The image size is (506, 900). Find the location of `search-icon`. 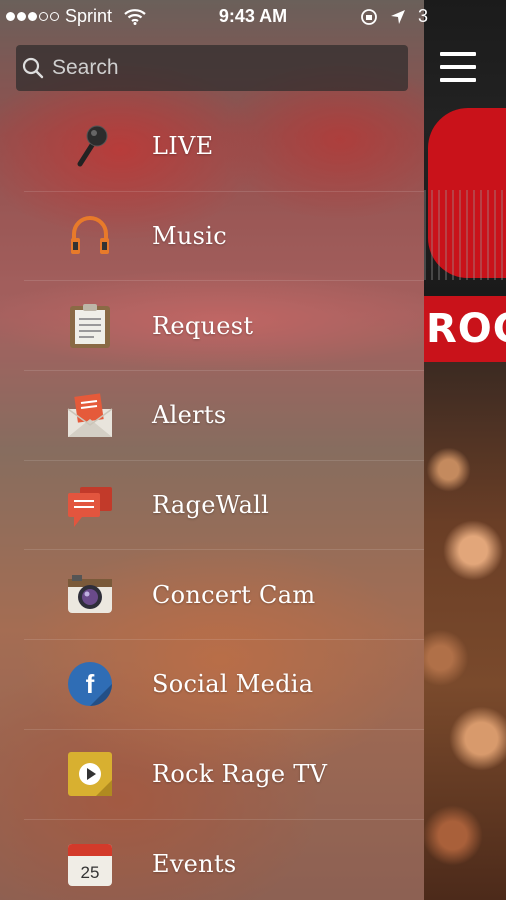

search-icon is located at coordinates (33, 68).